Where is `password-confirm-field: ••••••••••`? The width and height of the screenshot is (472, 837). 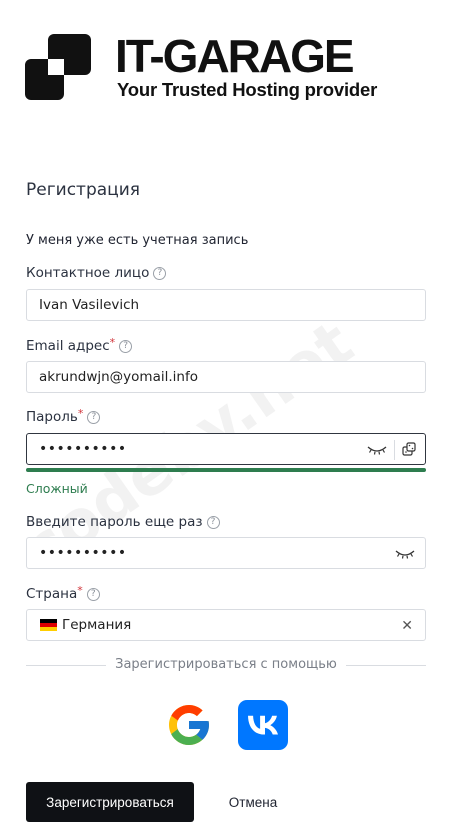
password-confirm-field: •••••••••• is located at coordinates (226, 553).